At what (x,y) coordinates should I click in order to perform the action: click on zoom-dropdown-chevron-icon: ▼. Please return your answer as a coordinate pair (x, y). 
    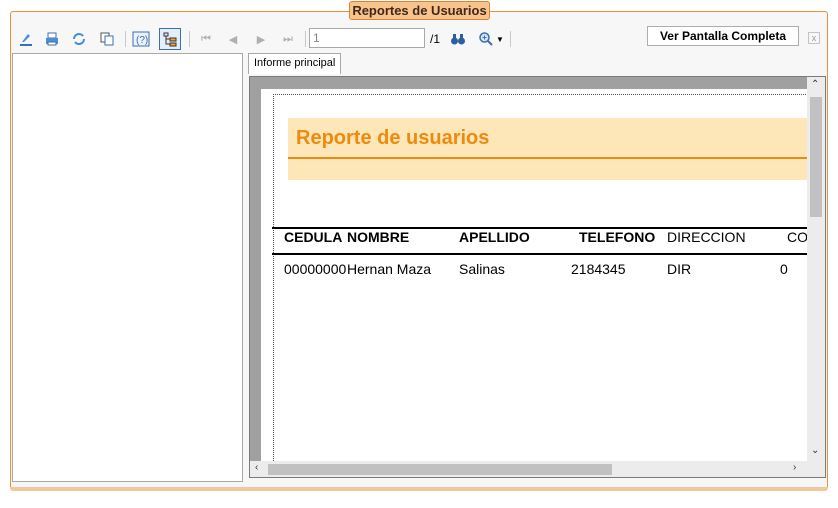
    Looking at the image, I should click on (500, 39).